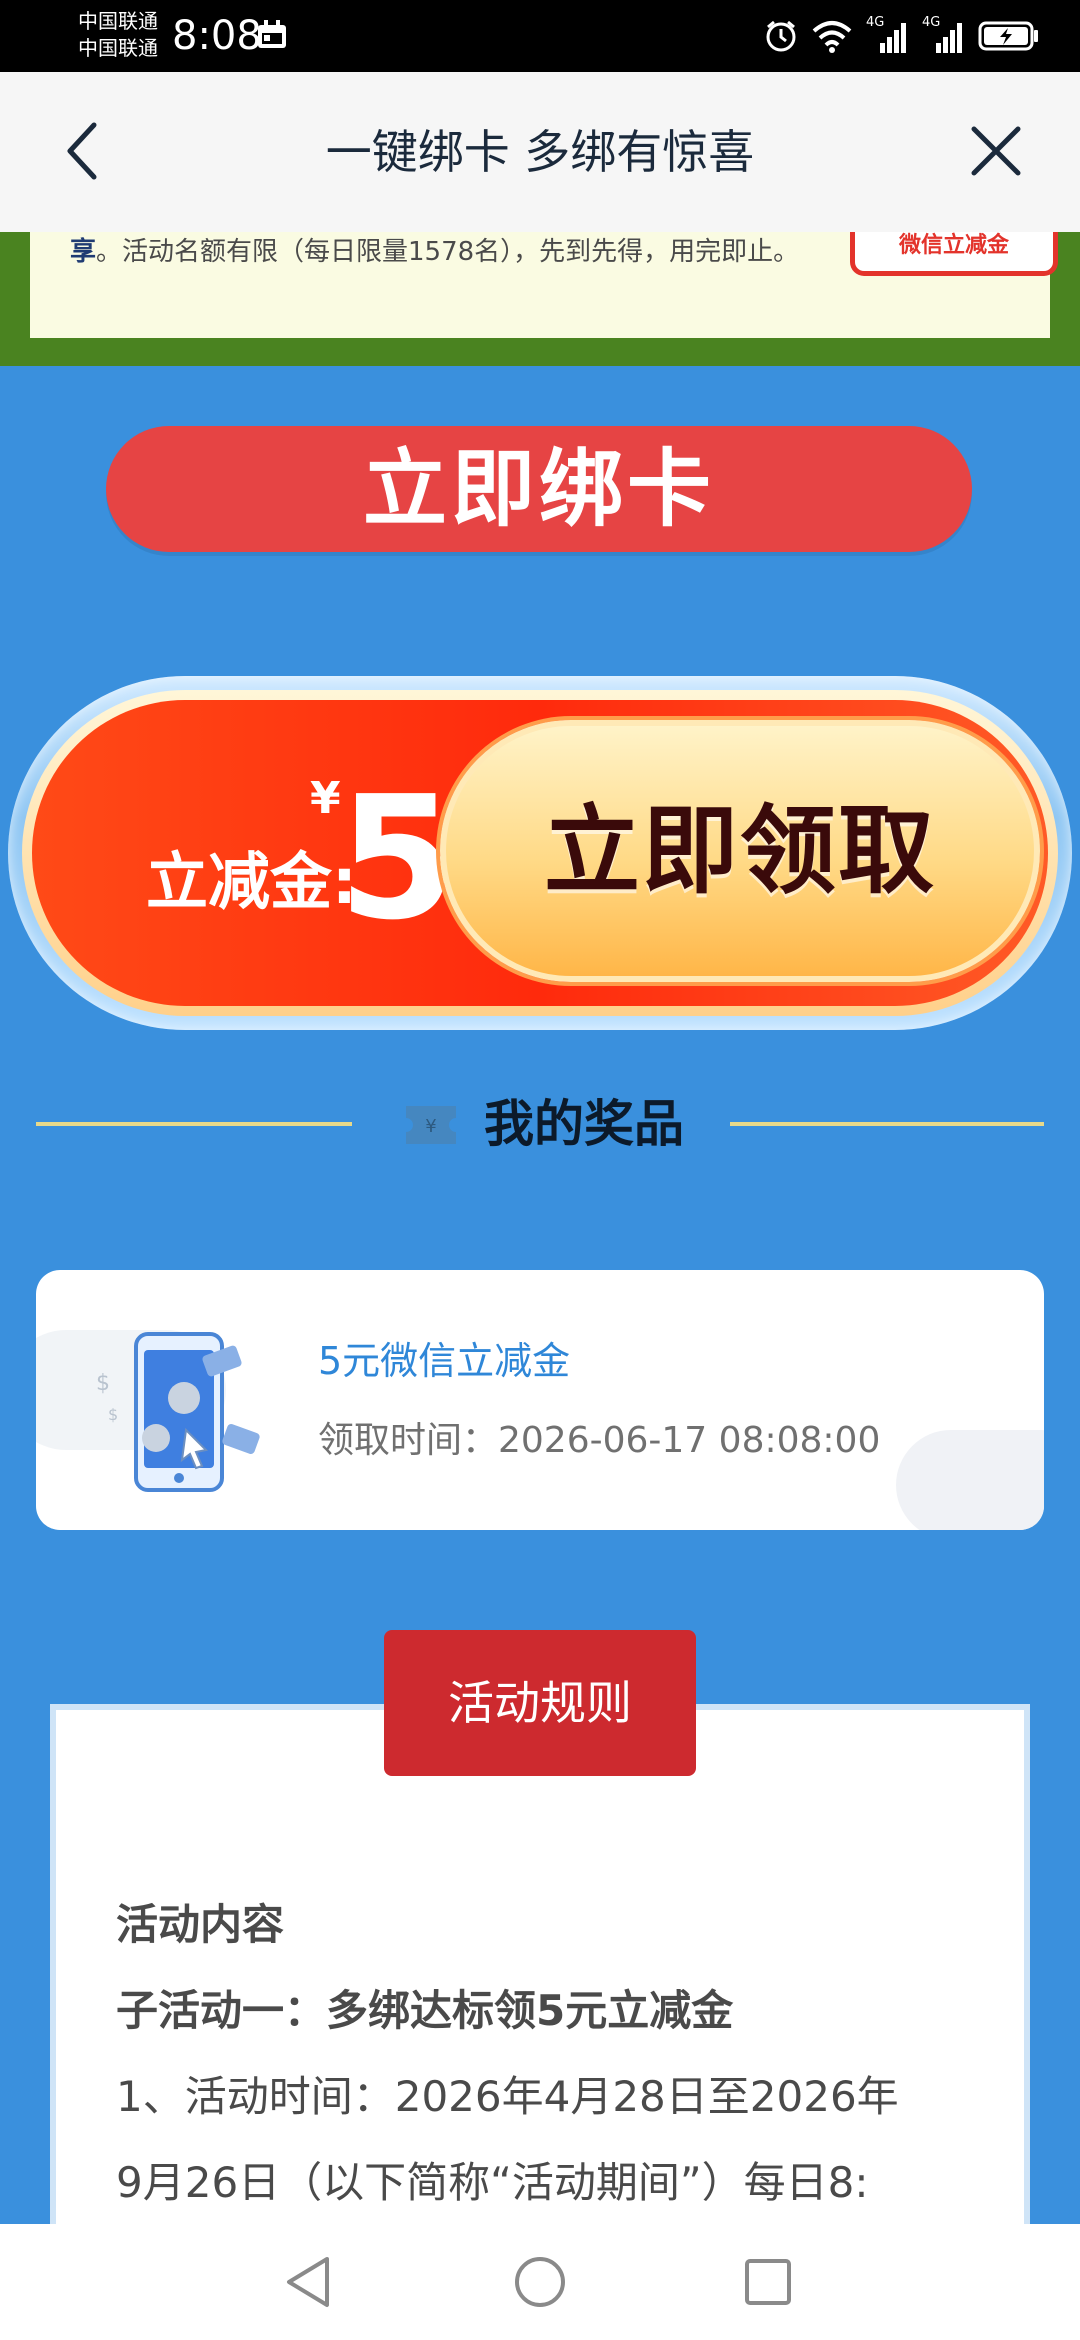  I want to click on coupon-label: 立减金:, so click(251, 881).